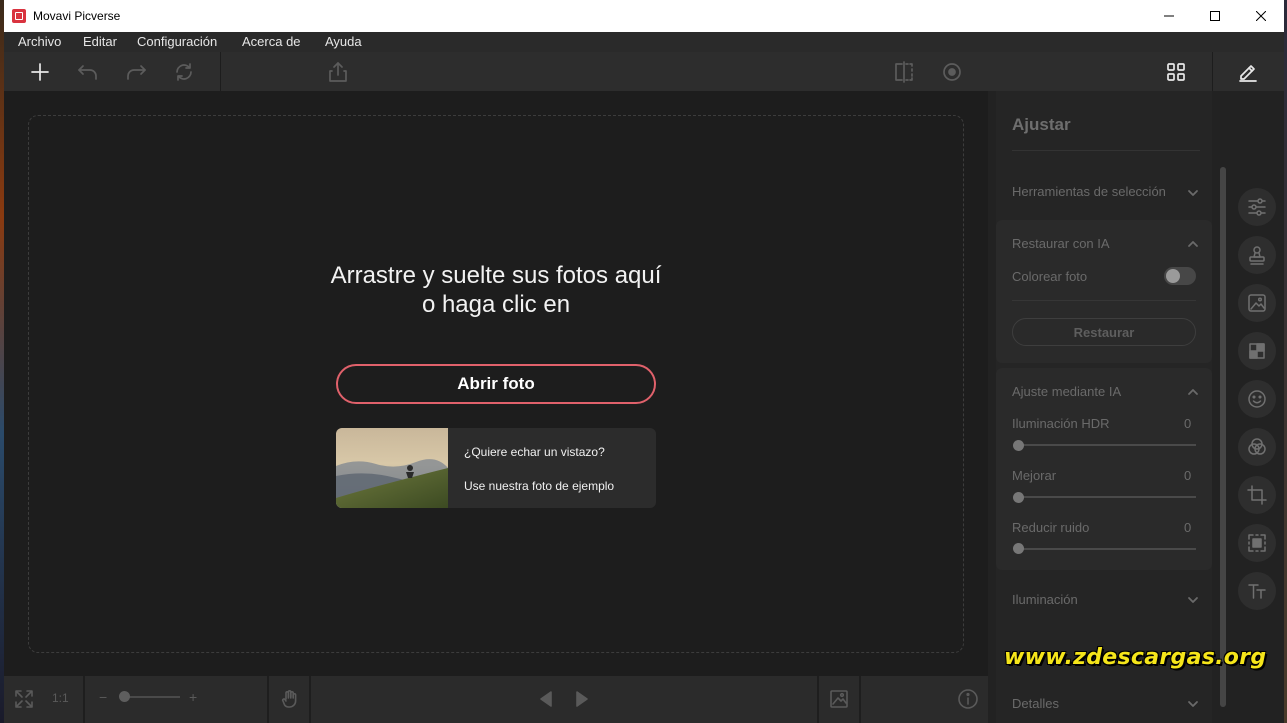 The height and width of the screenshot is (723, 1287). Describe the element at coordinates (1188, 527) in the screenshot. I see `slider-value-denoise: 0` at that location.